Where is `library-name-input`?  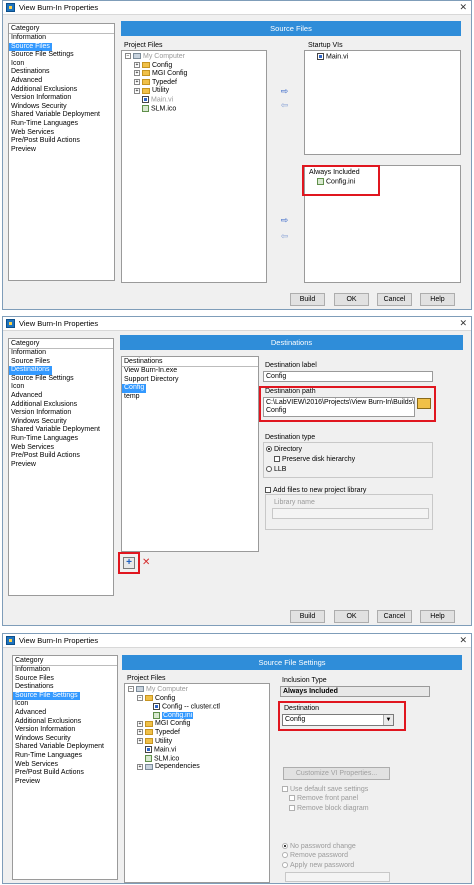
library-name-input is located at coordinates (350, 513).